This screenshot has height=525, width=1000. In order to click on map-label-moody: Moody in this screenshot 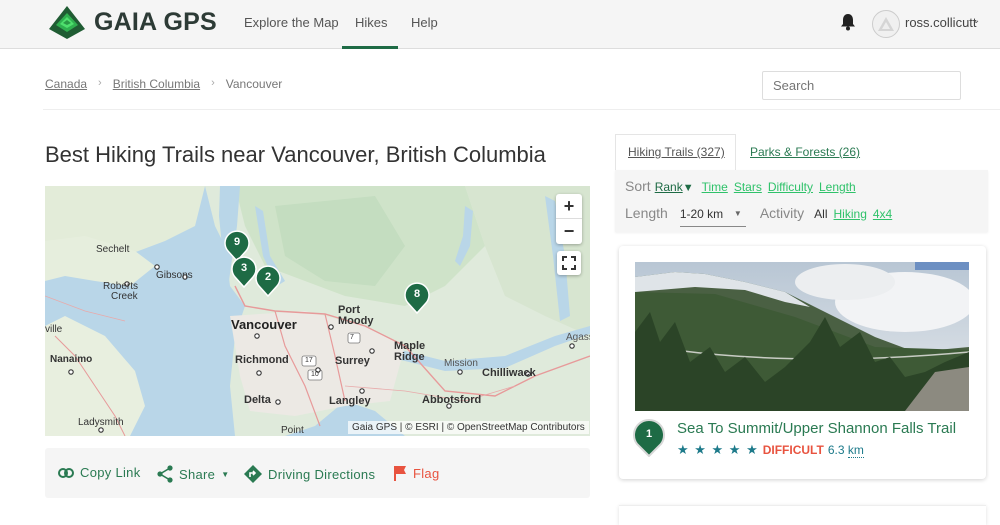, I will do `click(356, 321)`.